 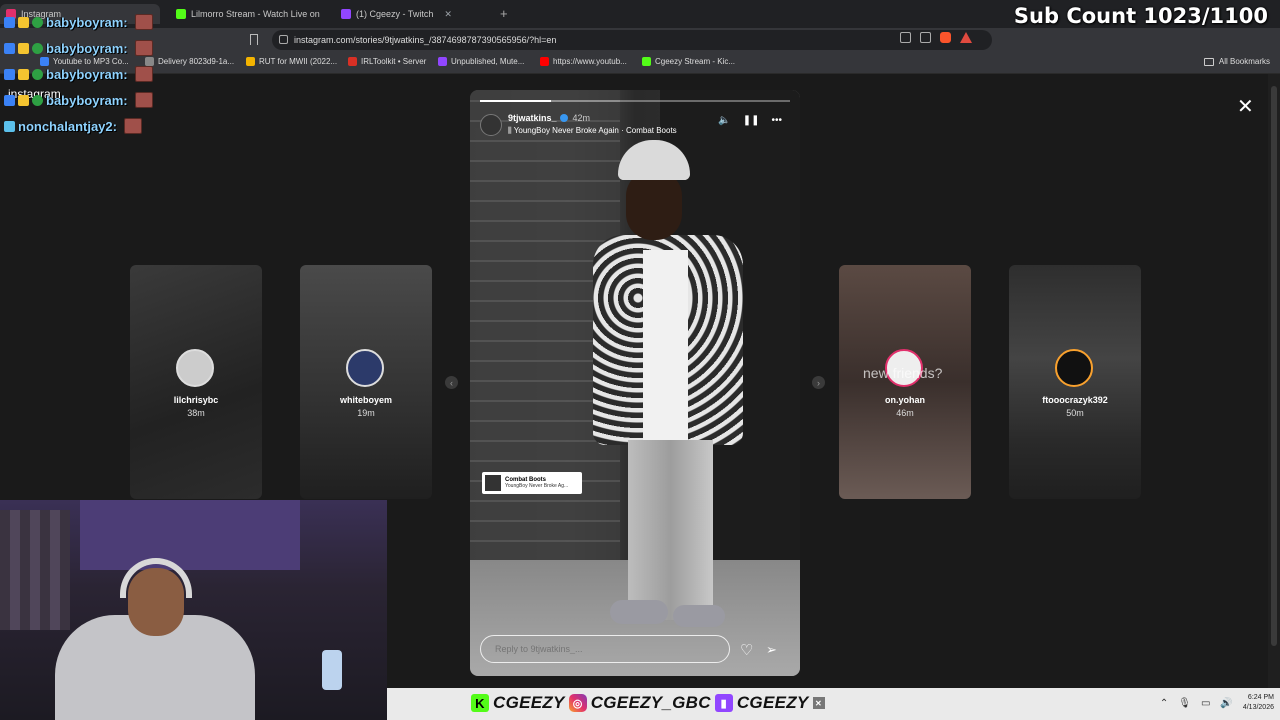 I want to click on like-heart-icon: ♡, so click(x=746, y=650).